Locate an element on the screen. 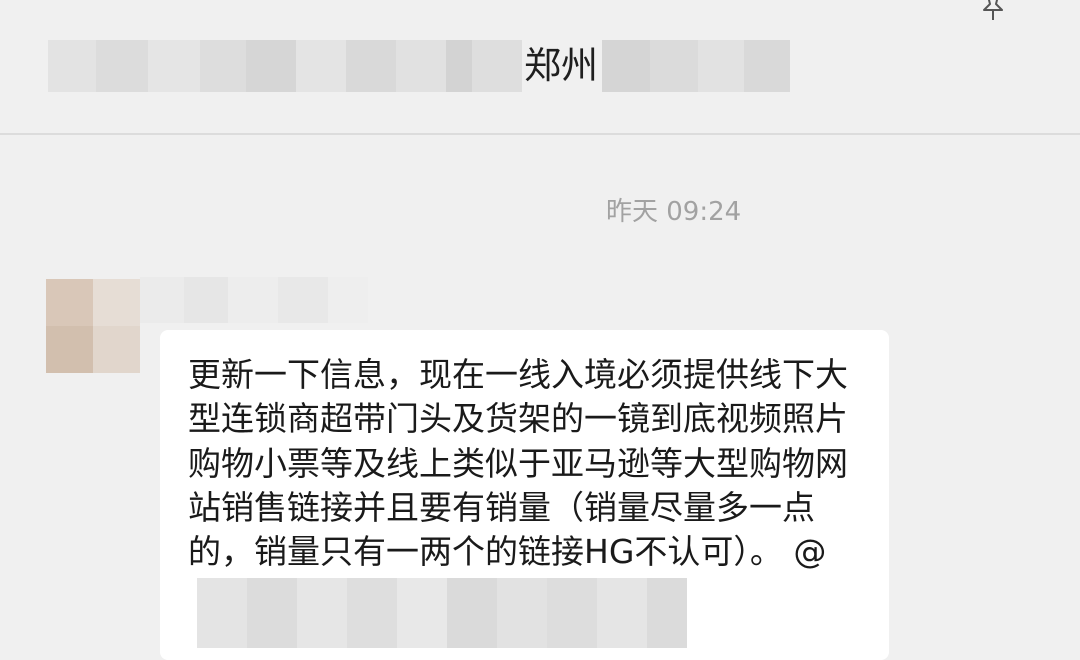  chat-title-text: 郑州 is located at coordinates (561, 65).